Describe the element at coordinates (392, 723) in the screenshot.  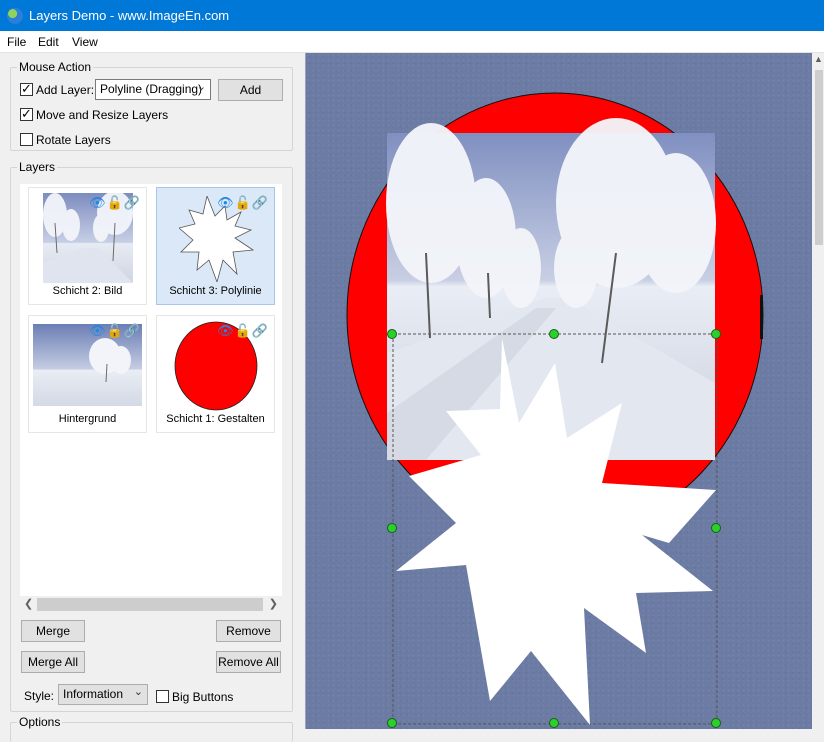
I see `resize-handle-bottom-left` at that location.